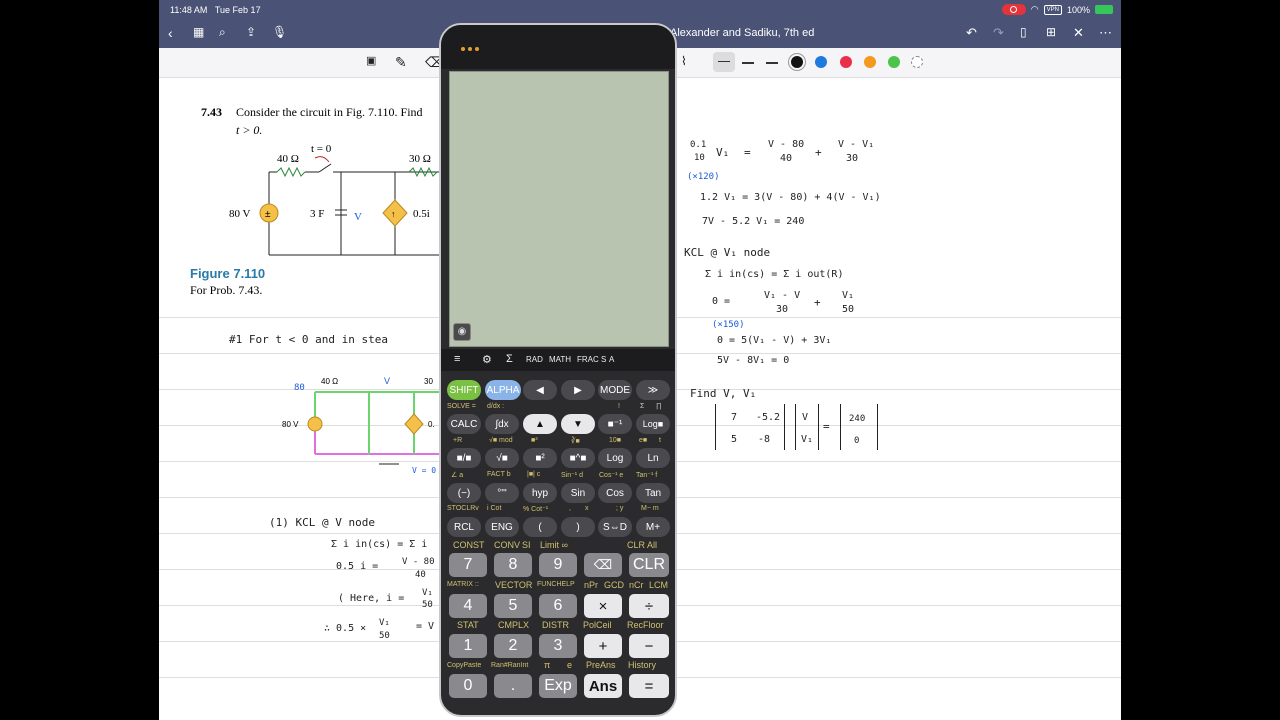  What do you see at coordinates (371, 60) in the screenshot?
I see `image-tool-icon: ▣` at bounding box center [371, 60].